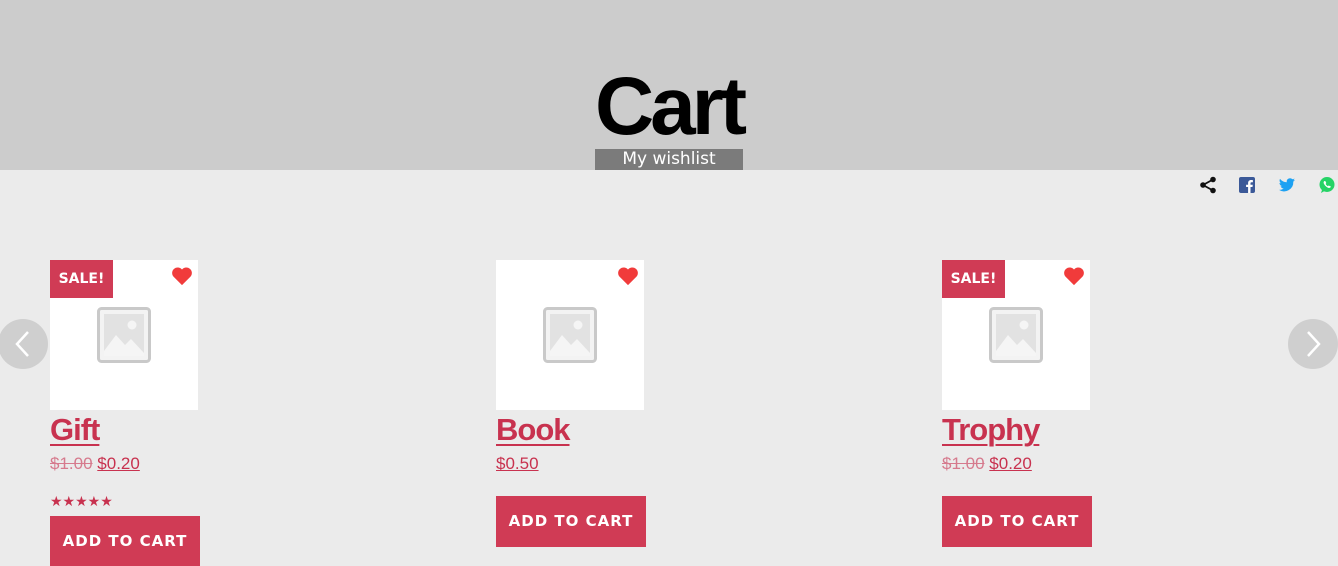  Describe the element at coordinates (669, 159) in the screenshot. I see `wishlist-label: My wishlist` at that location.